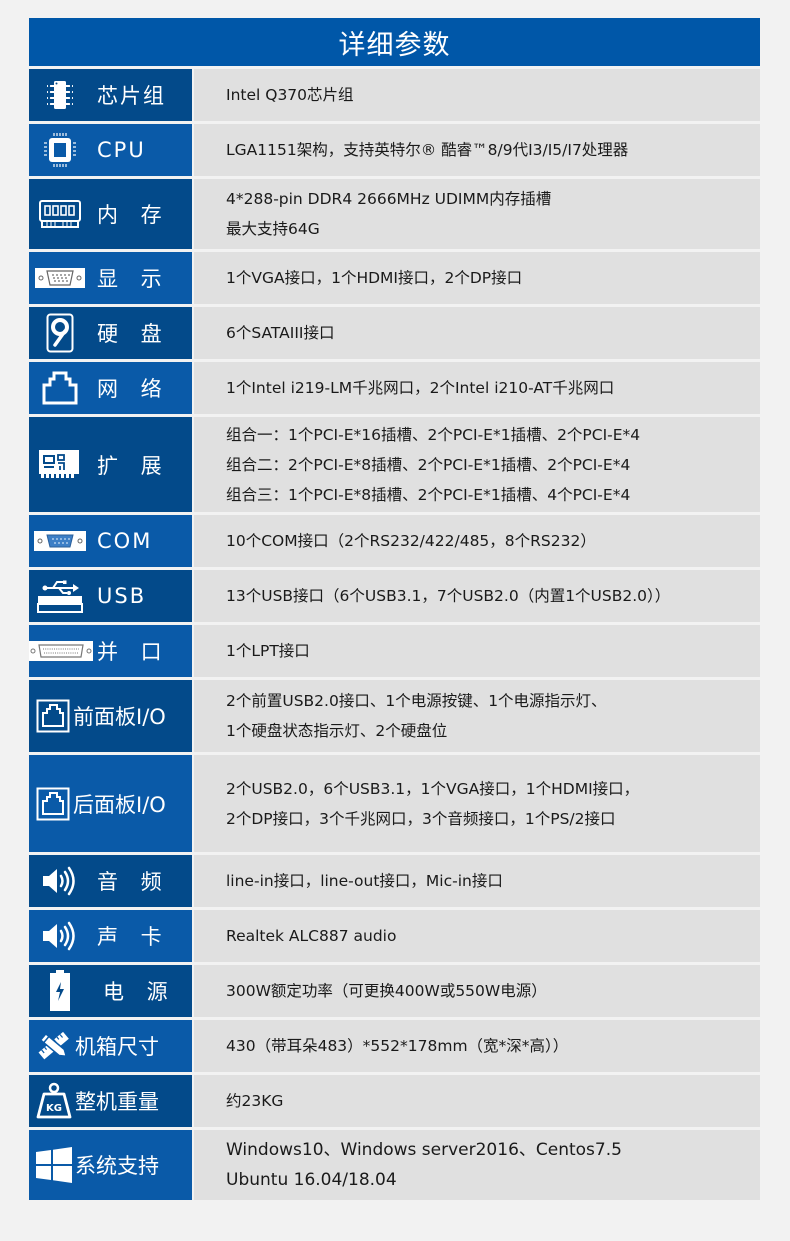  Describe the element at coordinates (424, 1150) in the screenshot. I see `spec-value-line: Windows10、Windows server2016、Centos7.5` at that location.